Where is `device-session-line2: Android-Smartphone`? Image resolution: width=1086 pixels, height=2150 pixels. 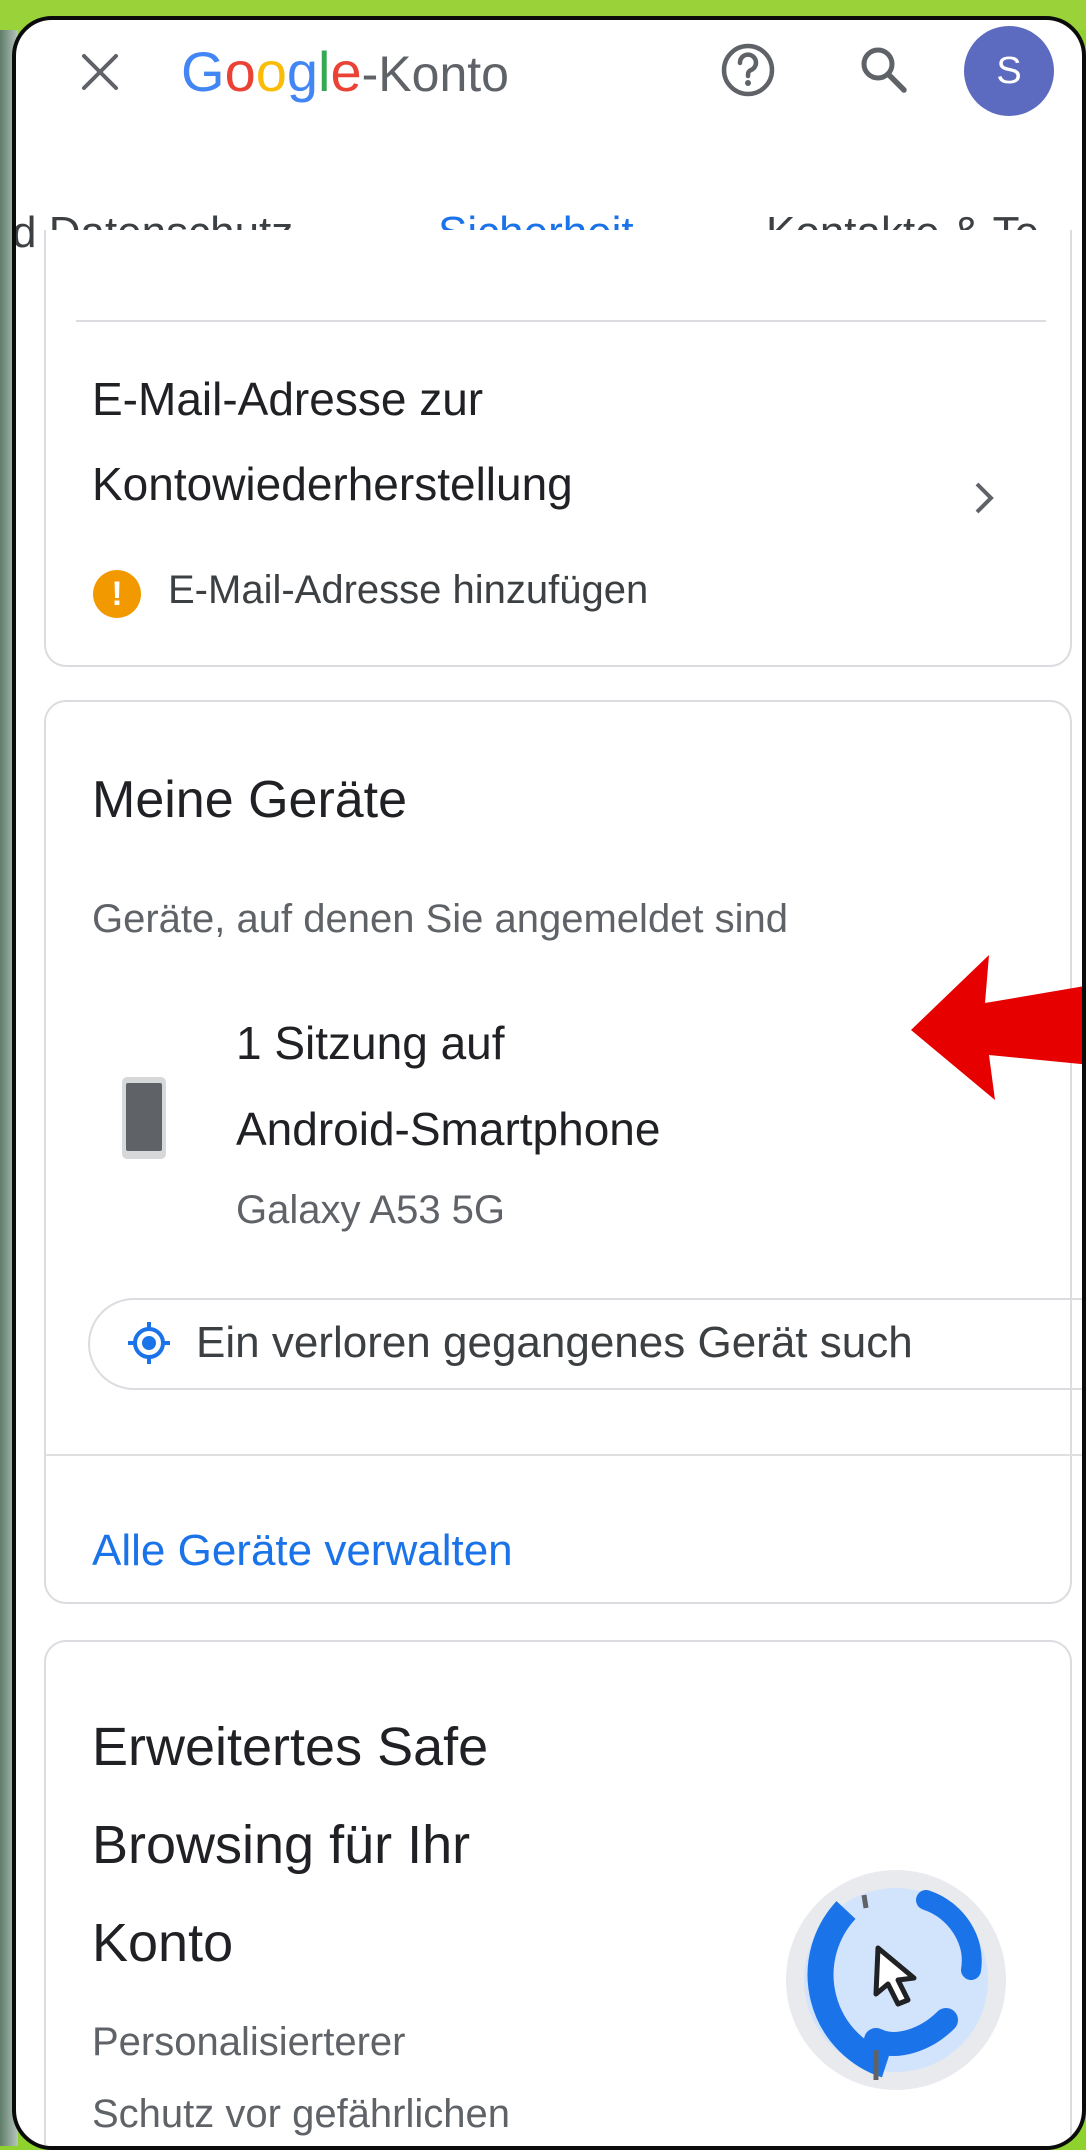
device-session-line2: Android-Smartphone is located at coordinates (448, 1129).